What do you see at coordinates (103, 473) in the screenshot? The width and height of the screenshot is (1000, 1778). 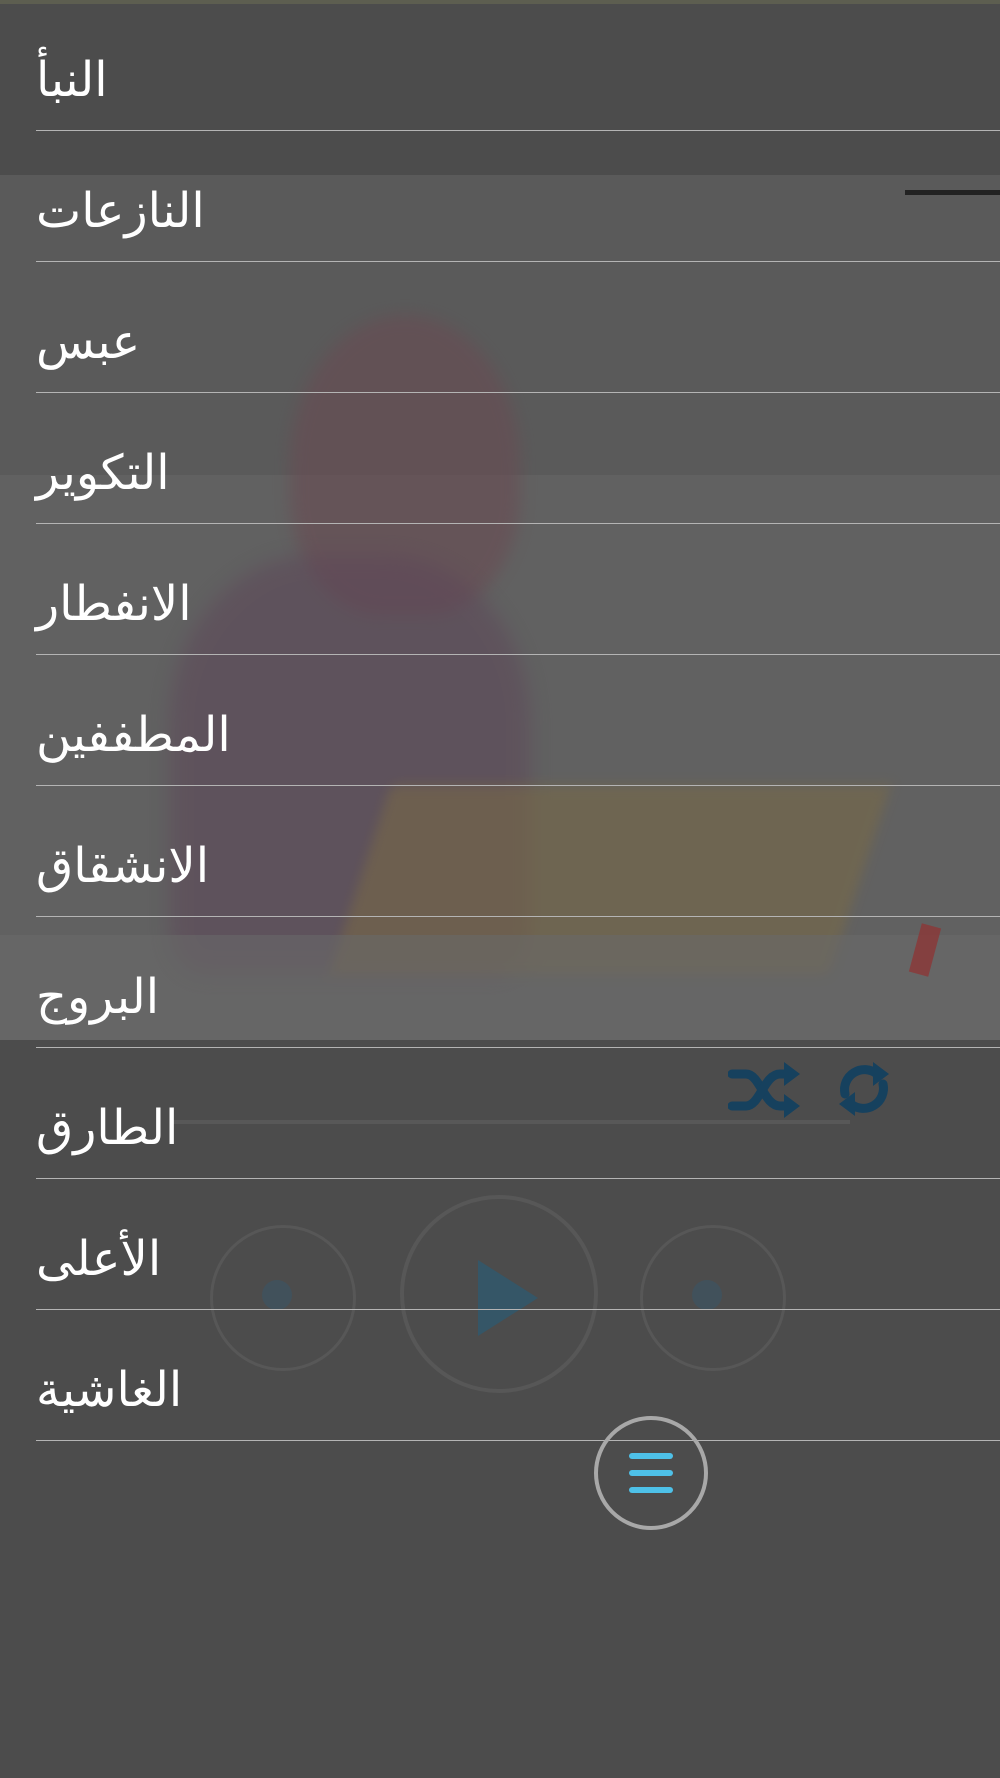 I see `list-item-label: التكوير` at bounding box center [103, 473].